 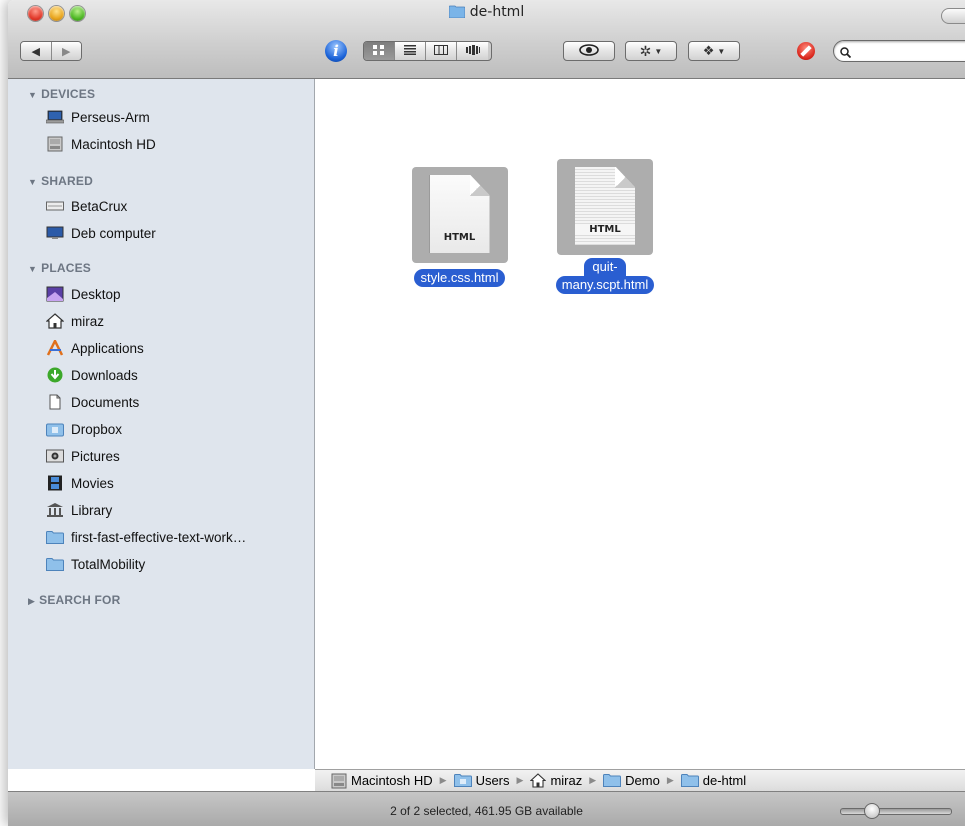 I want to click on action-menu-button: ✲ ▼, so click(x=651, y=51).